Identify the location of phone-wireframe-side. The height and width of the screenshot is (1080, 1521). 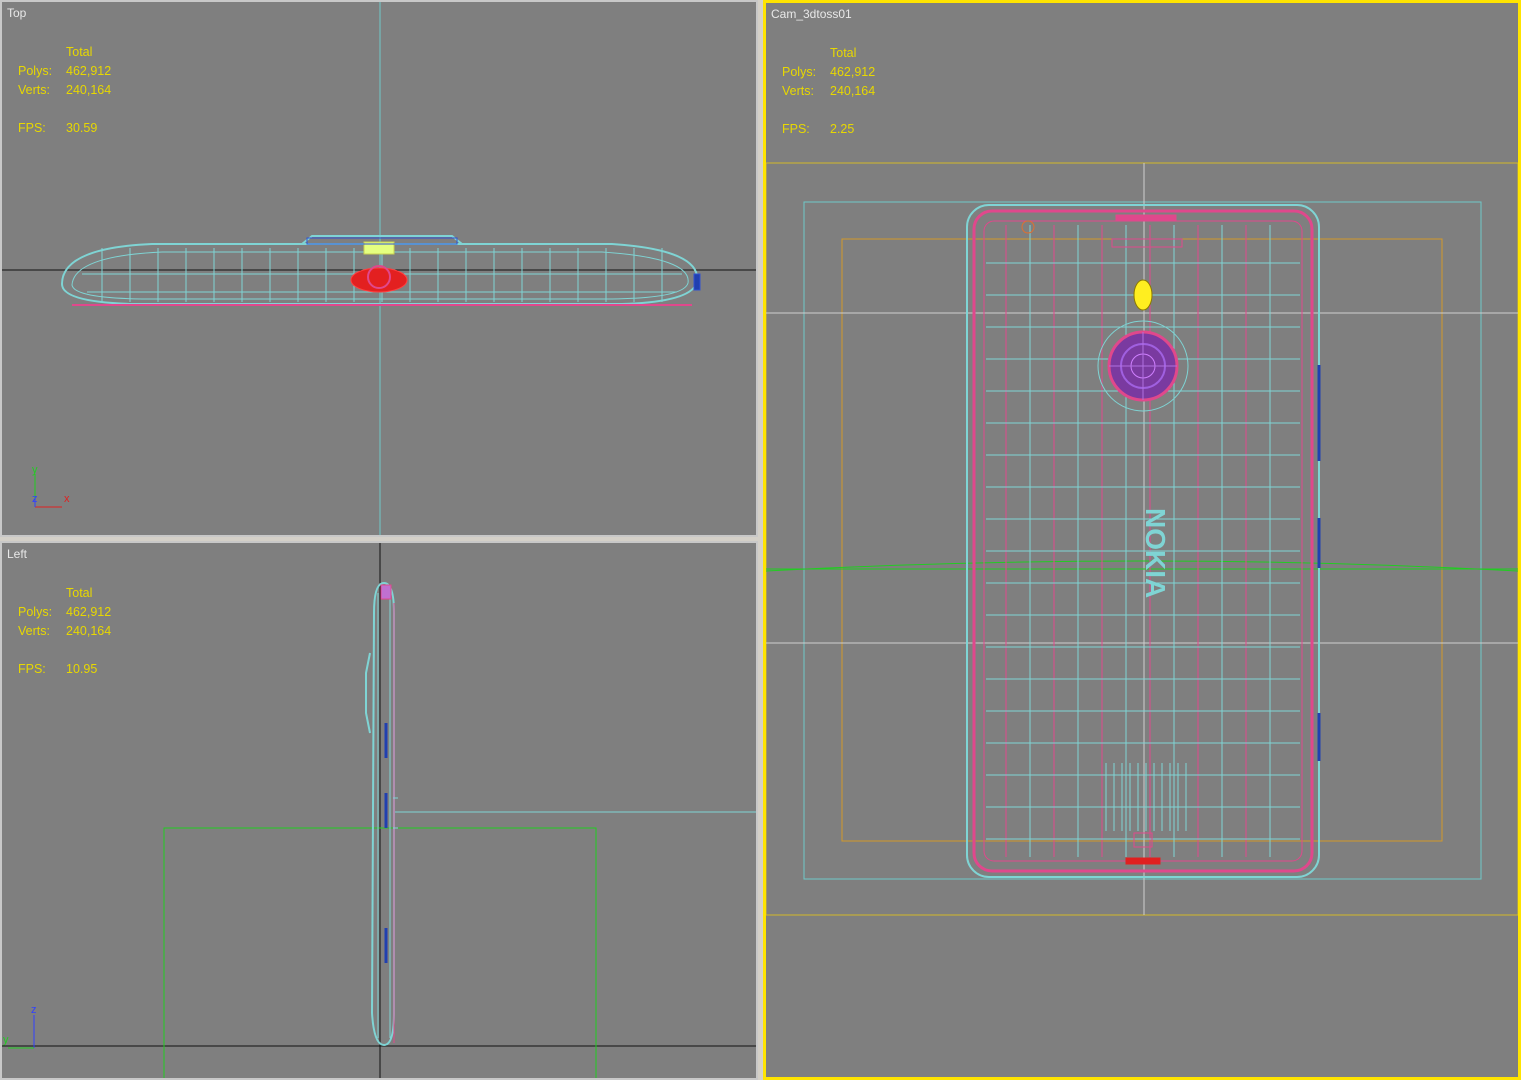
(381, 814).